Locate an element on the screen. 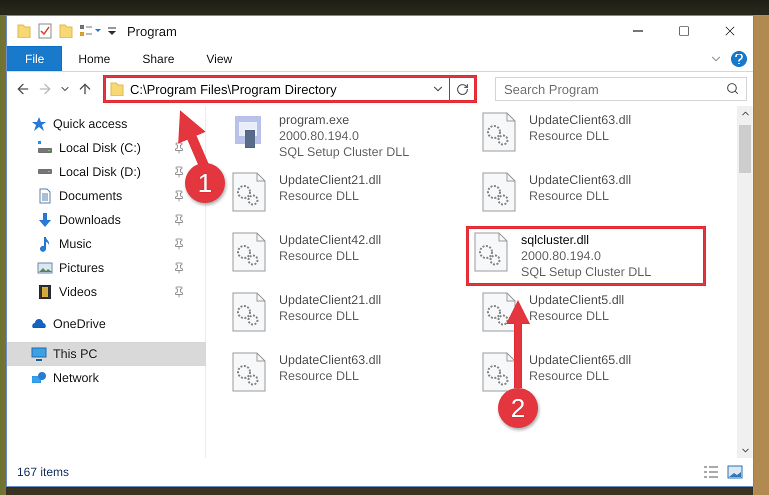 The width and height of the screenshot is (769, 495). new-folder-icon is located at coordinates (66, 31).